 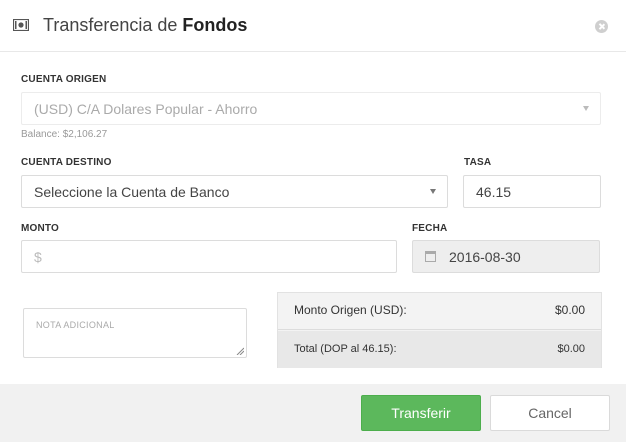 What do you see at coordinates (571, 349) in the screenshot?
I see `total-value: $0.00` at bounding box center [571, 349].